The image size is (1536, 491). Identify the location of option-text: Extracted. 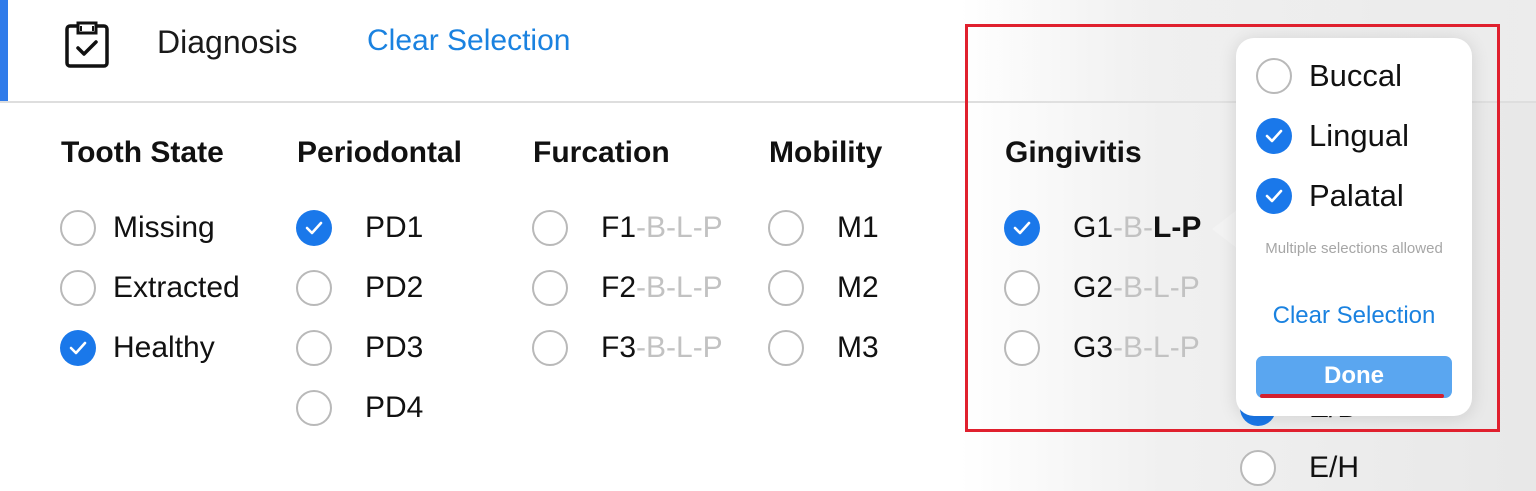
(176, 287).